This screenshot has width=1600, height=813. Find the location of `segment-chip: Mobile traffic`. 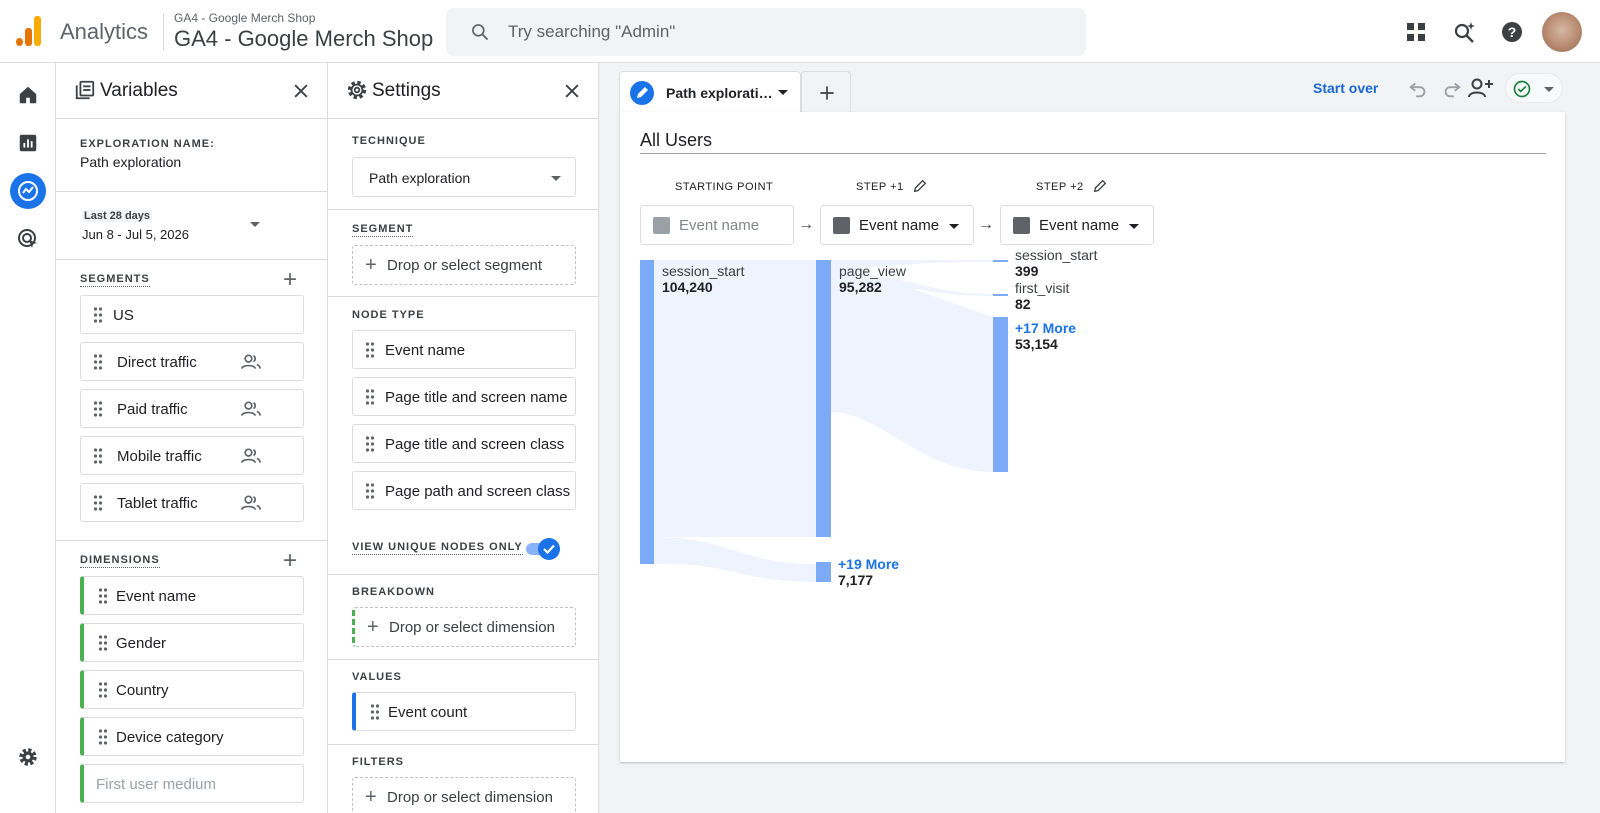

segment-chip: Mobile traffic is located at coordinates (192, 455).